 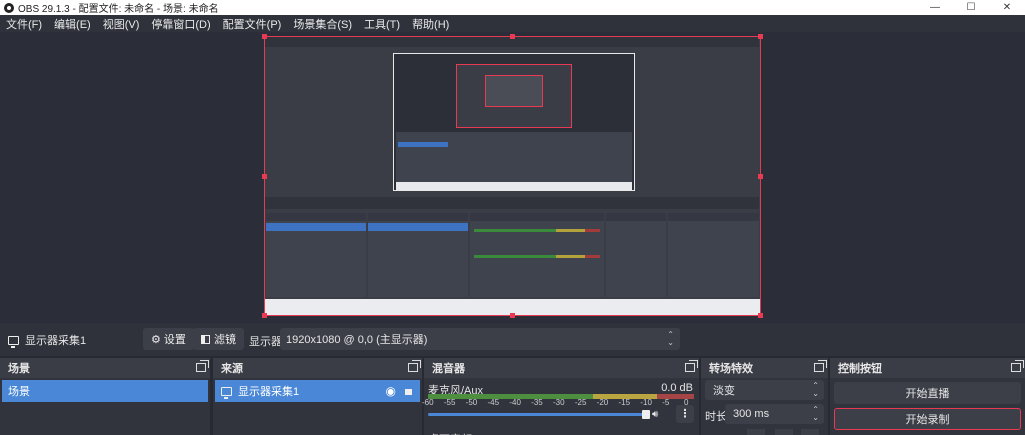 What do you see at coordinates (121, 24) in the screenshot?
I see `menu-view: 视图(V)` at bounding box center [121, 24].